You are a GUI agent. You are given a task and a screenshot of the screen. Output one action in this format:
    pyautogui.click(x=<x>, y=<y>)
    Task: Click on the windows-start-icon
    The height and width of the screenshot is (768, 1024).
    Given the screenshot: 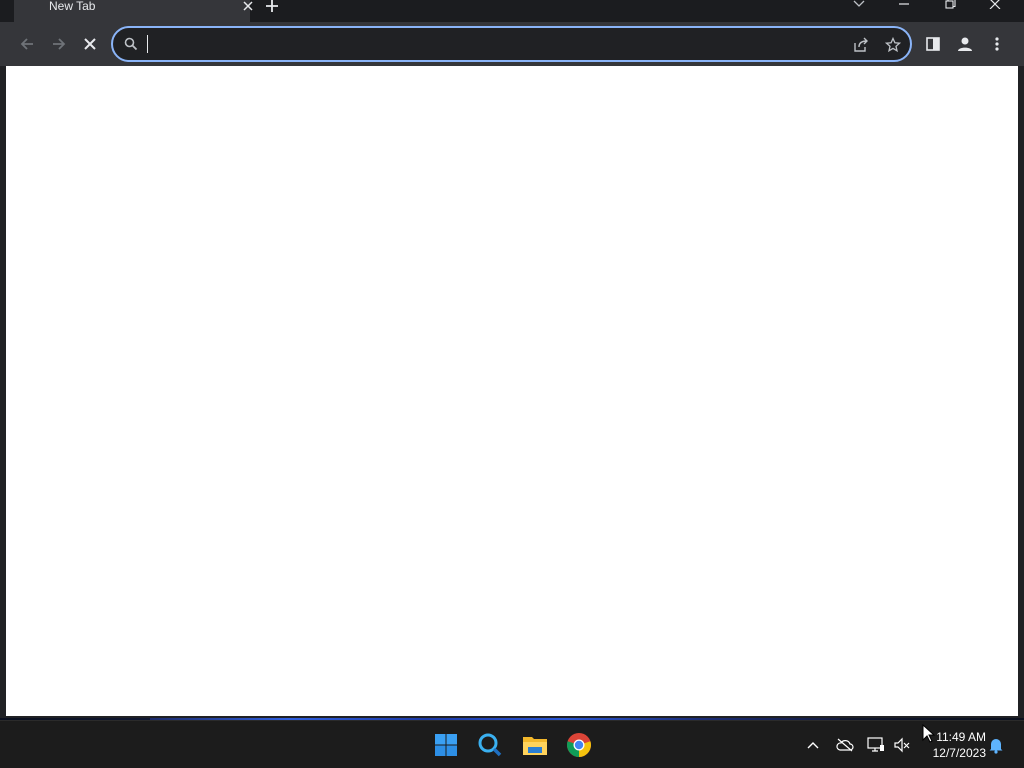 What is the action you would take?
    pyautogui.click(x=446, y=745)
    